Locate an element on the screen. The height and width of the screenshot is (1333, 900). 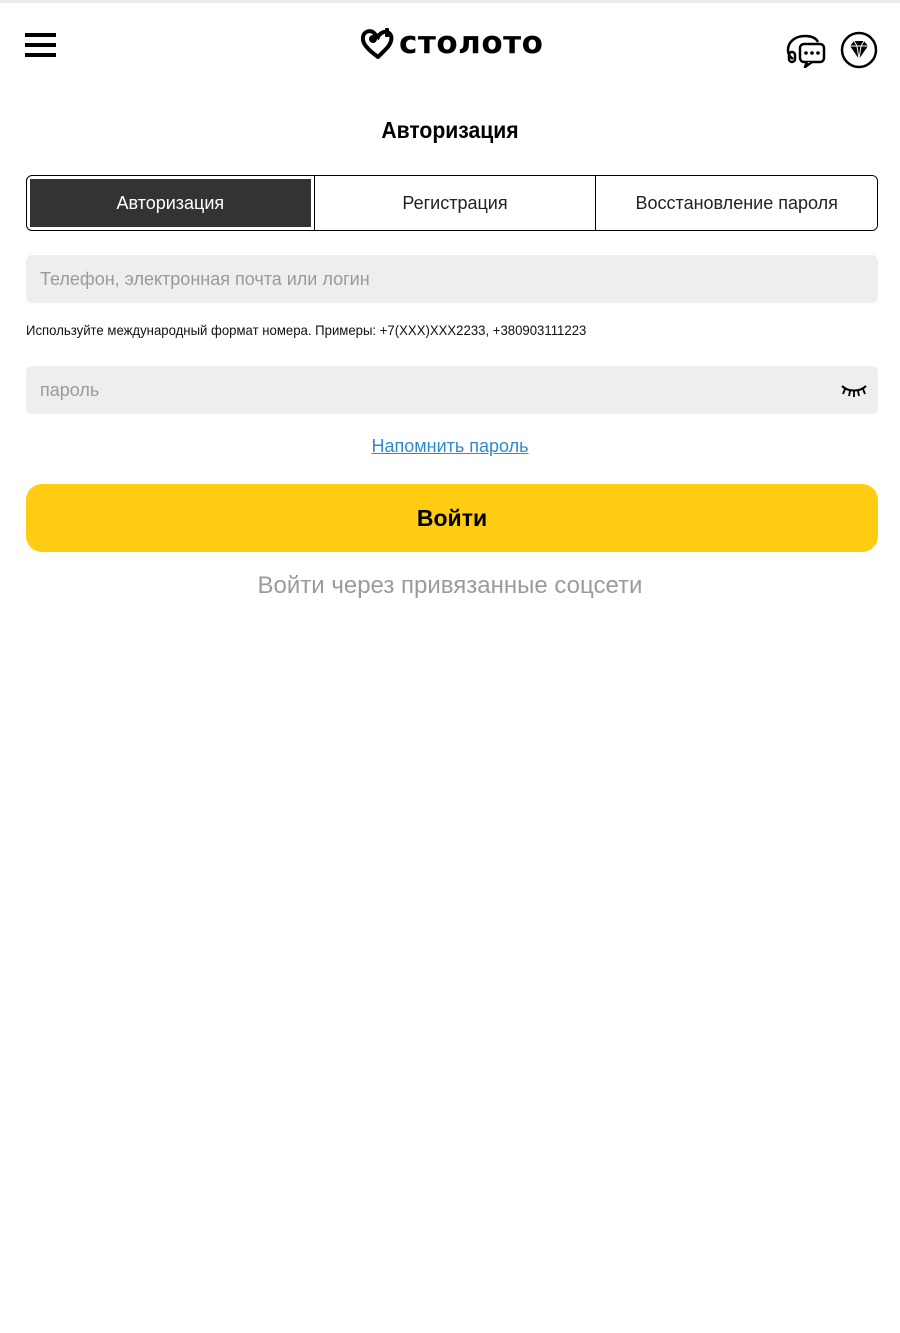
login-button: Войти is located at coordinates (452, 518).